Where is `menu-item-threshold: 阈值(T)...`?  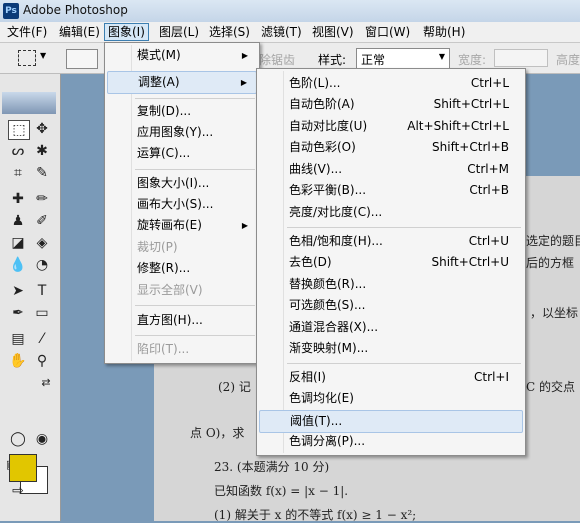 menu-item-threshold: 阈值(T)... is located at coordinates (391, 421).